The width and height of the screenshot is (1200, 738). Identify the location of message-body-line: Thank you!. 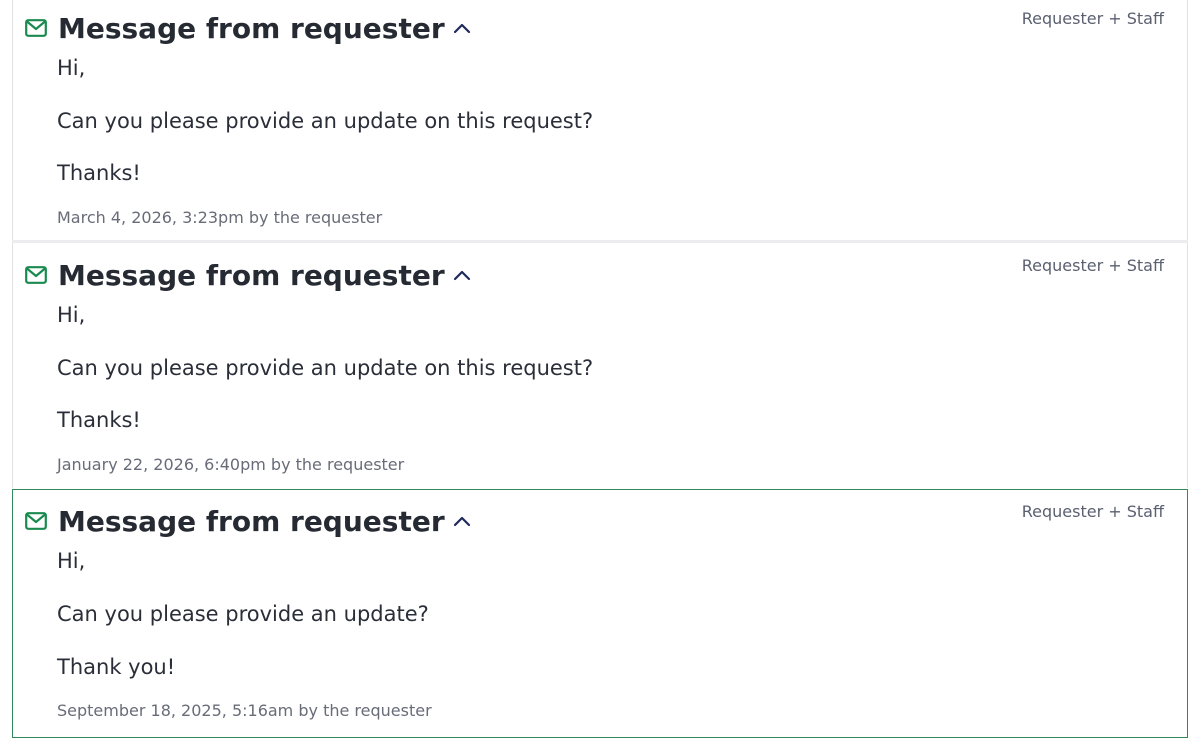
(116, 667).